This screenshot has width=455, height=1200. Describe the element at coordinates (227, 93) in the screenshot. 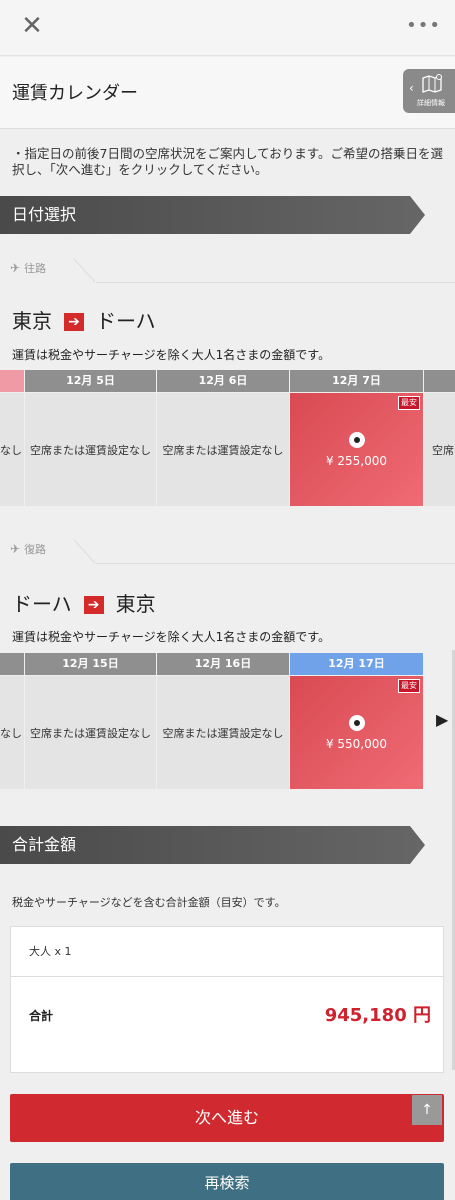

I see `page-header: 運賃カレンダー ‹ 詳細情報` at that location.